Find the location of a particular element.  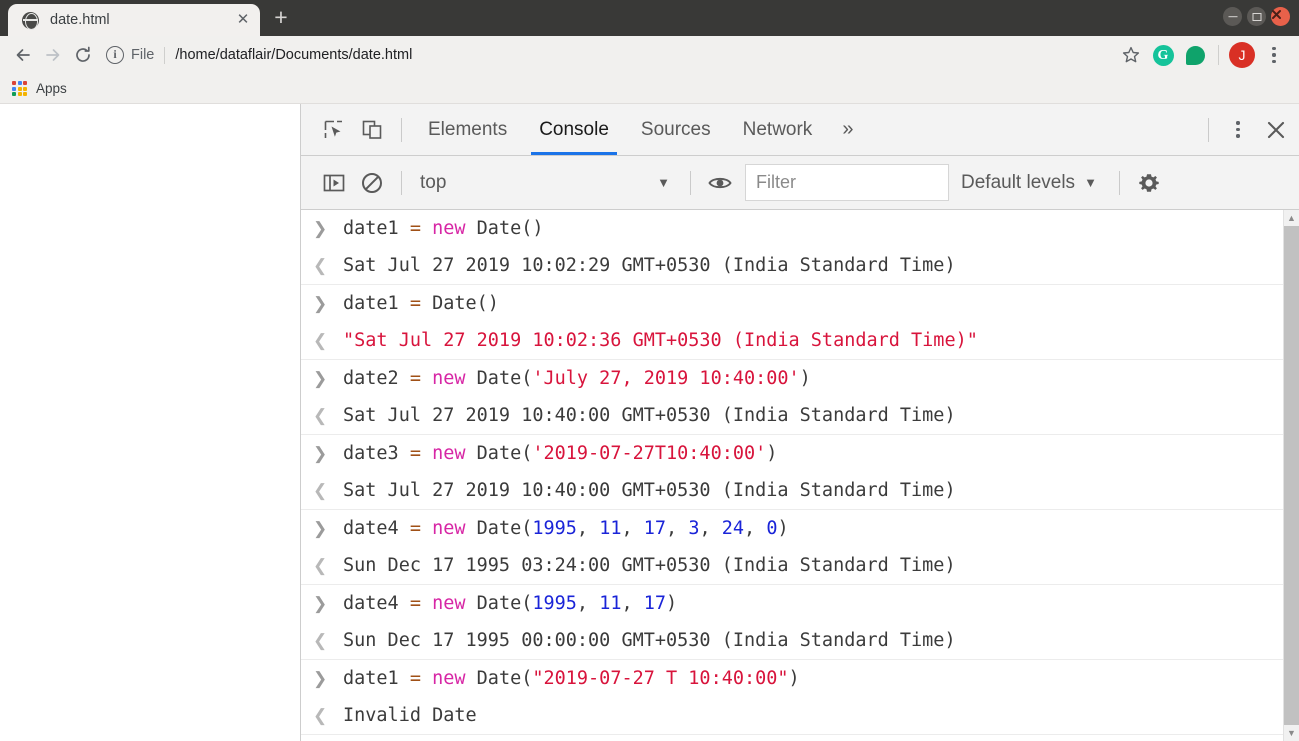

console-scrollbar: ▲ ▼ is located at coordinates (1291, 475).